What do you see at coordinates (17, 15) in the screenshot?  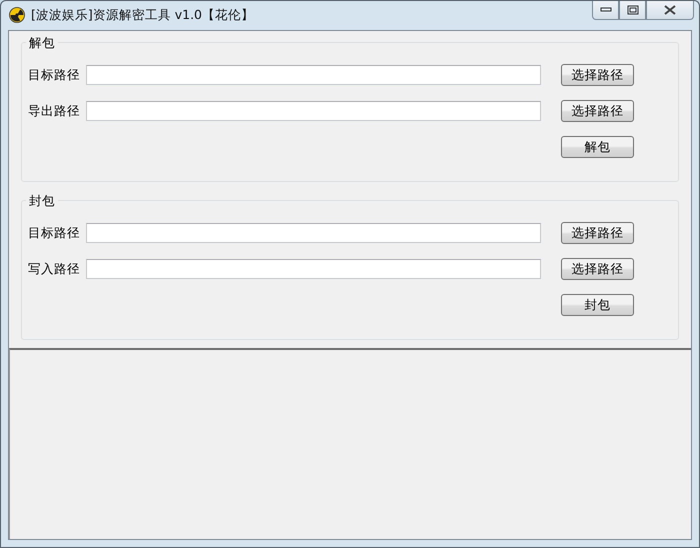 I see `radiation-icon` at bounding box center [17, 15].